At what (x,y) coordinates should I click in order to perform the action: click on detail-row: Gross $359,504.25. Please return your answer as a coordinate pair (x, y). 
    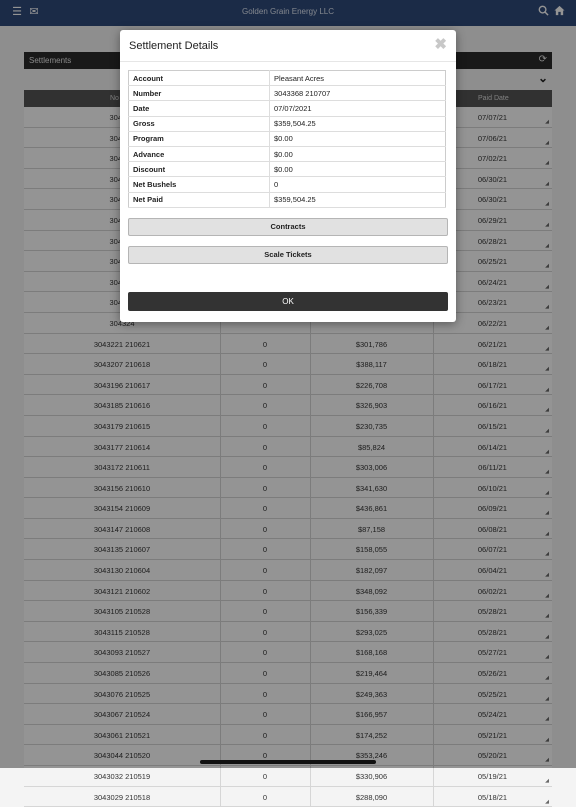
    Looking at the image, I should click on (287, 124).